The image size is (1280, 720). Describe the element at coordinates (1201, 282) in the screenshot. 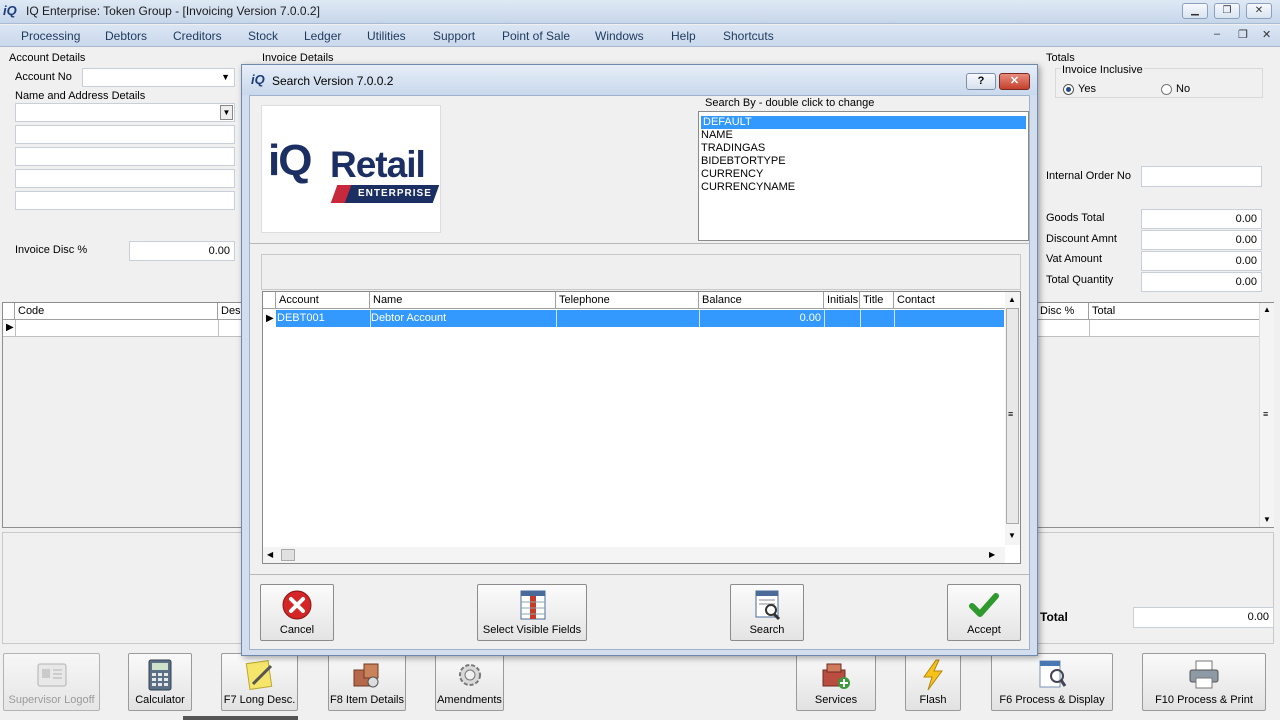

I see `total-quantity-field: 0.00` at that location.